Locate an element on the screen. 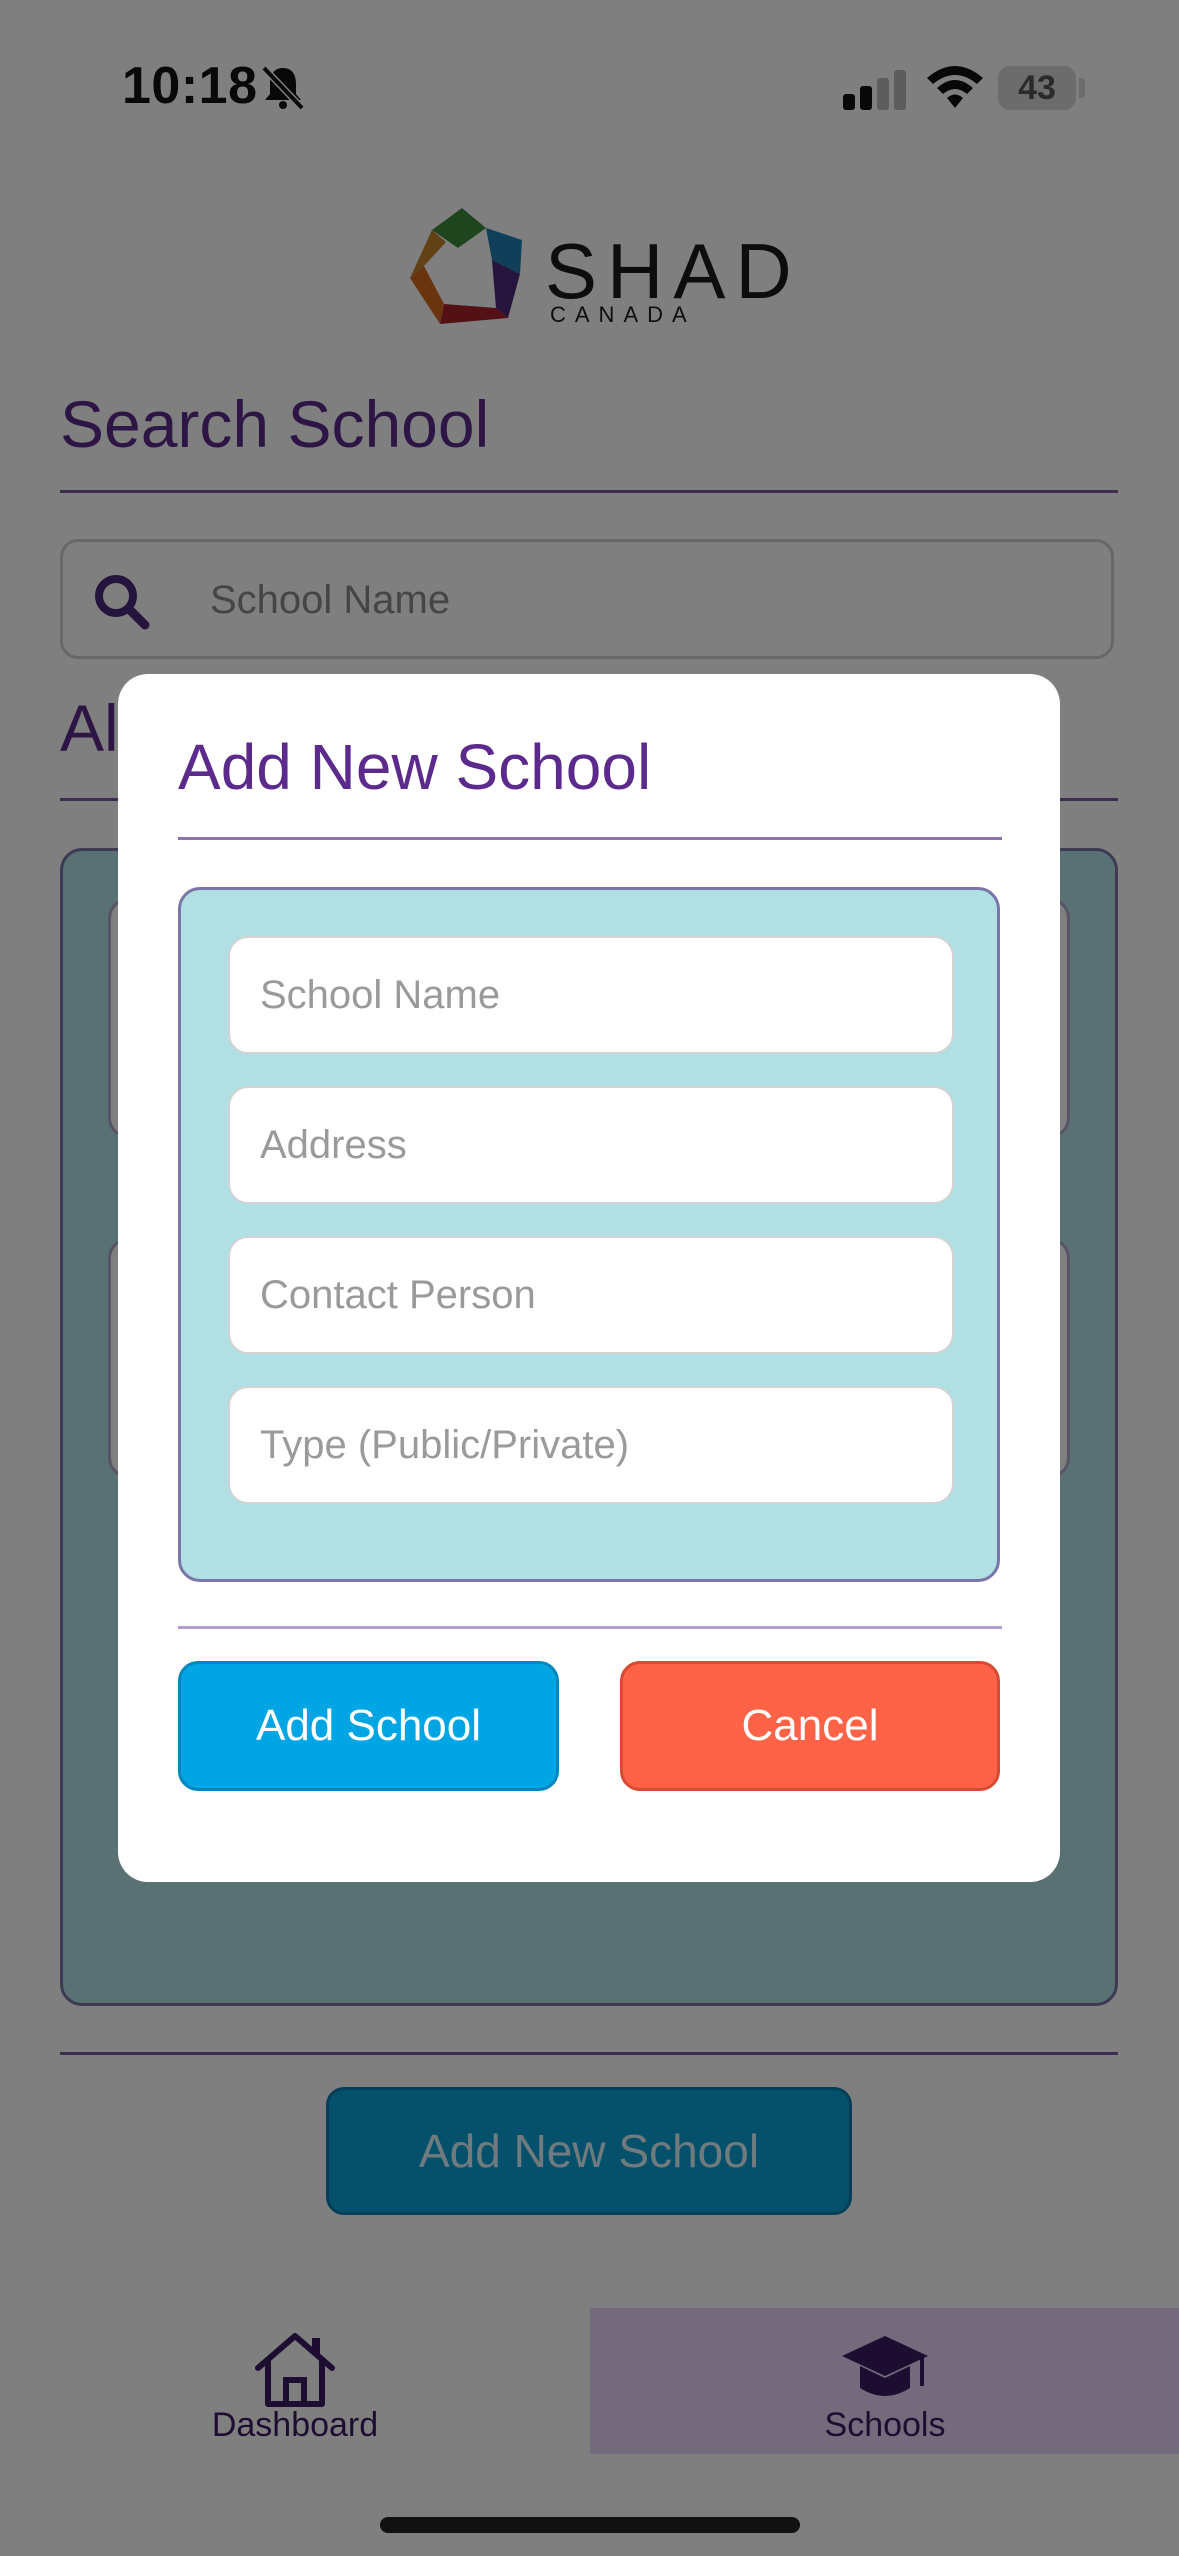 The height and width of the screenshot is (2556, 1179). address-field is located at coordinates (591, 1145).